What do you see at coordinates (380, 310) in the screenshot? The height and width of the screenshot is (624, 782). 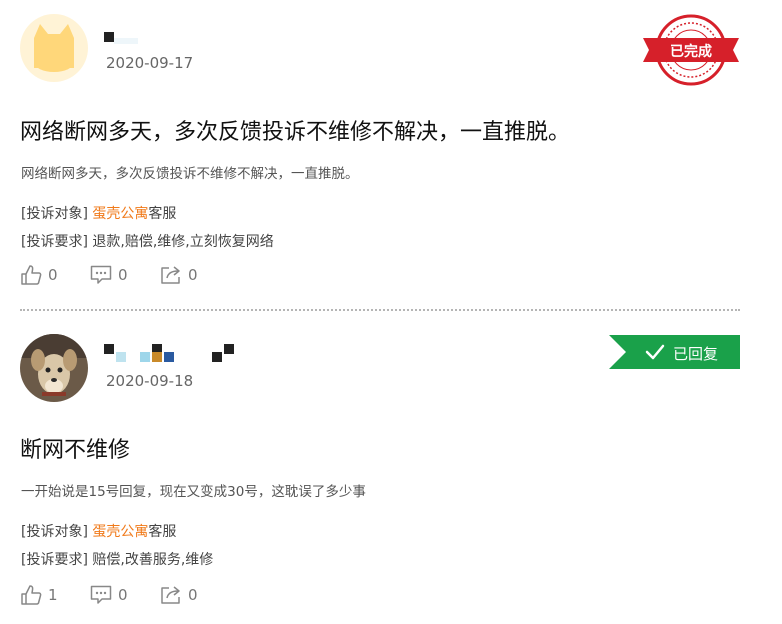 I see `card-divider` at bounding box center [380, 310].